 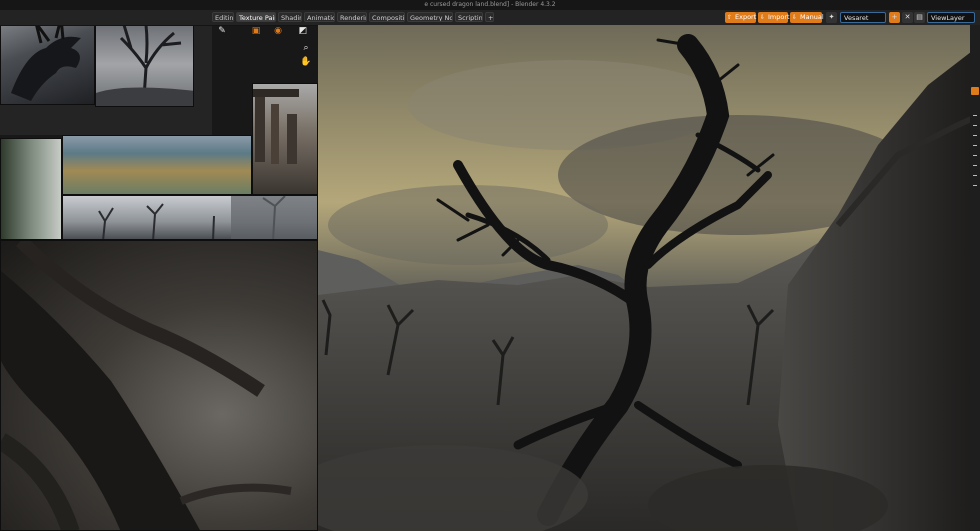 I want to click on import-button: ⇩ Import, so click(x=774, y=17).